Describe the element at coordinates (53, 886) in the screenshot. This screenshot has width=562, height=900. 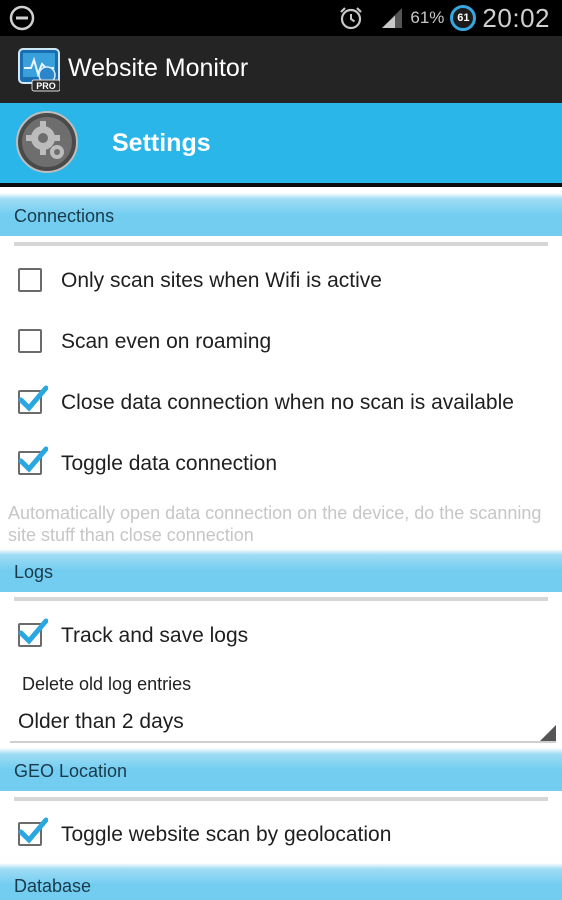
I see `category-label: Database` at that location.